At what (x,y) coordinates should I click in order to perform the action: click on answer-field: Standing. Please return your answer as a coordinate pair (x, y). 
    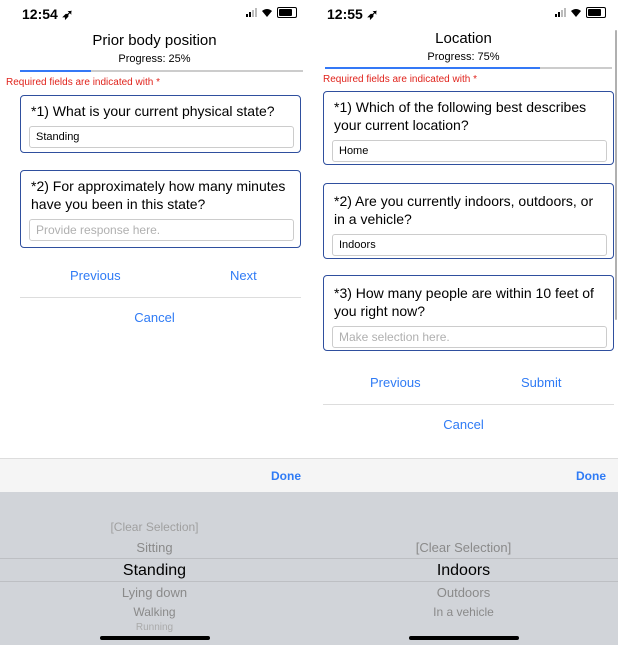
    Looking at the image, I should click on (161, 137).